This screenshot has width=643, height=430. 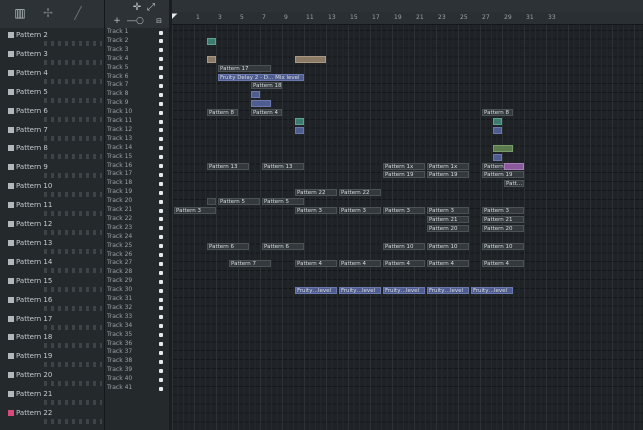 What do you see at coordinates (119, 308) in the screenshot?
I see `track-label: Track 32` at bounding box center [119, 308].